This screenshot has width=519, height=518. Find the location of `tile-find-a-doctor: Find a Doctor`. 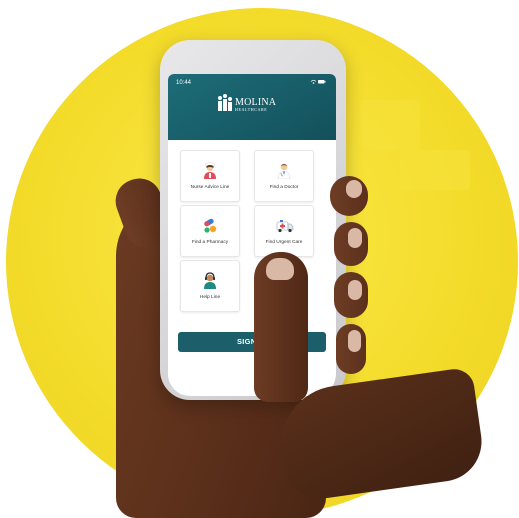

tile-find-a-doctor: Find a Doctor is located at coordinates (284, 176).